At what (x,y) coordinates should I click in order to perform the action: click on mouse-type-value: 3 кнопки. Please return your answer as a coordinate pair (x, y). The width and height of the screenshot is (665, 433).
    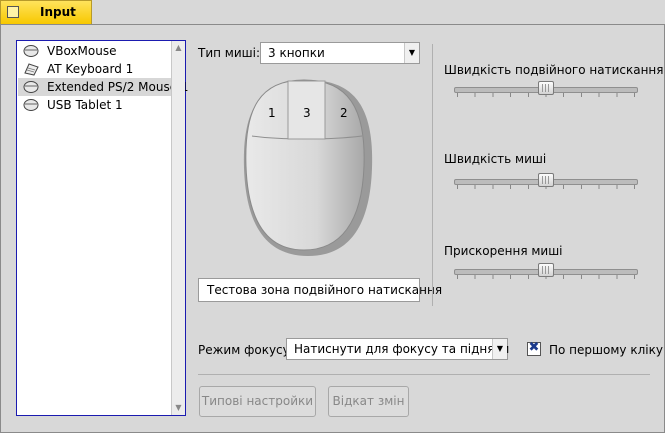
    Looking at the image, I should click on (296, 53).